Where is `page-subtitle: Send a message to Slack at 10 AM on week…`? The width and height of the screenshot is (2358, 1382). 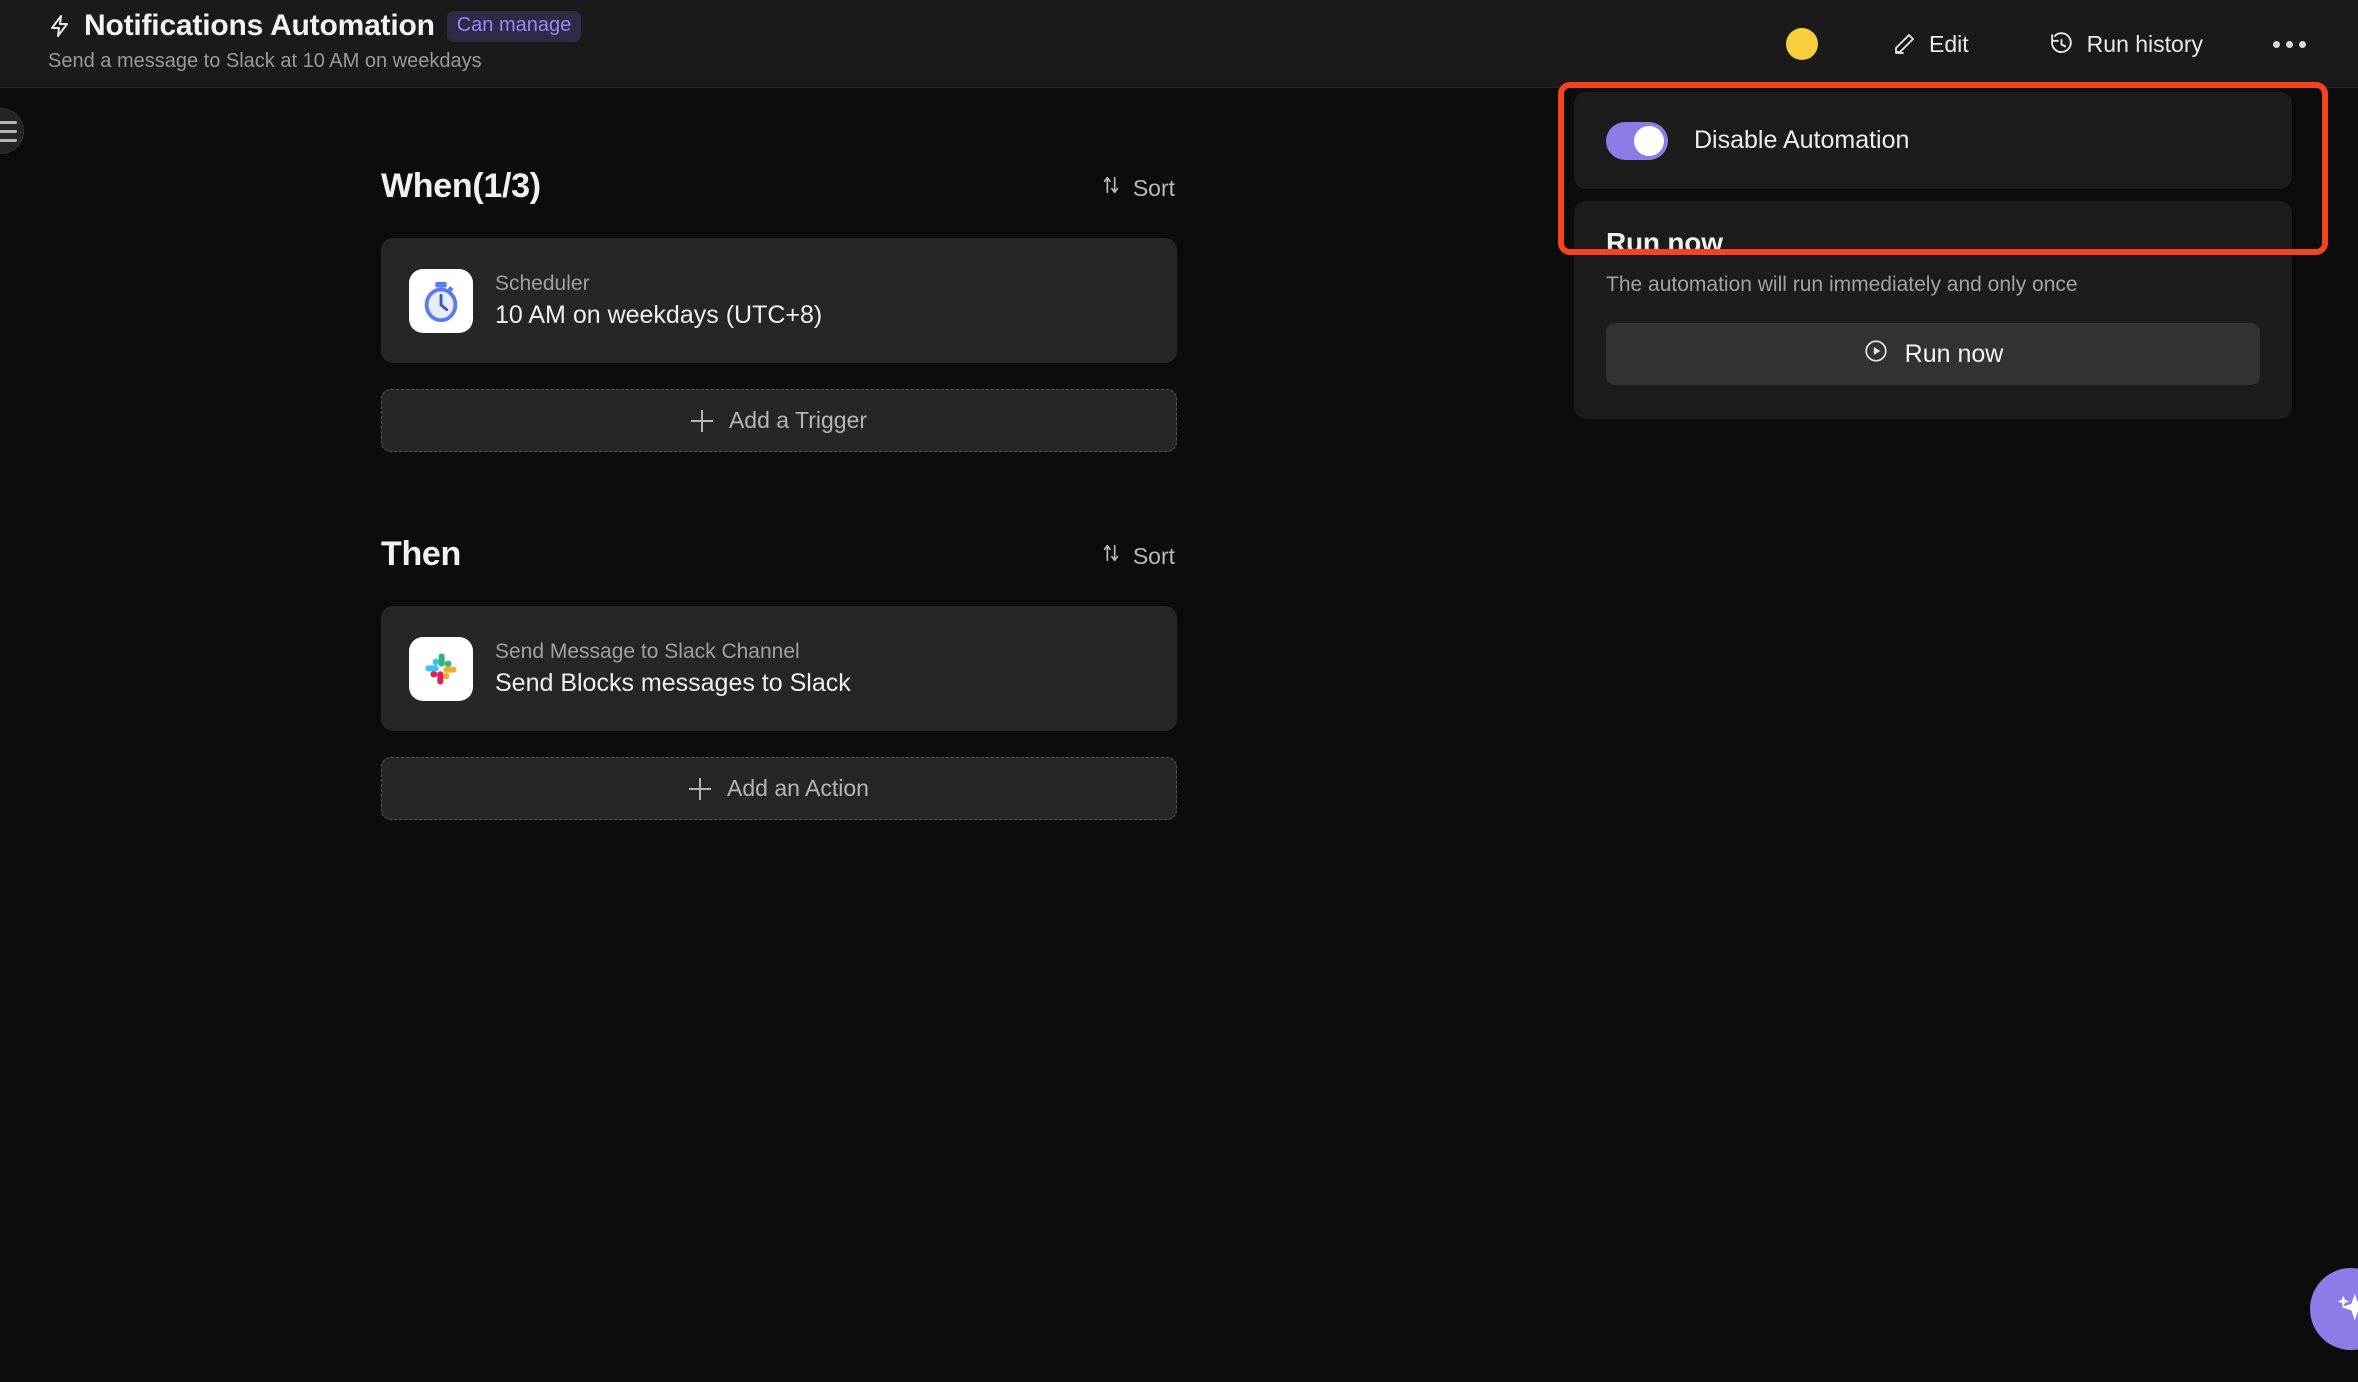 page-subtitle: Send a message to Slack at 10 AM on week… is located at coordinates (265, 61).